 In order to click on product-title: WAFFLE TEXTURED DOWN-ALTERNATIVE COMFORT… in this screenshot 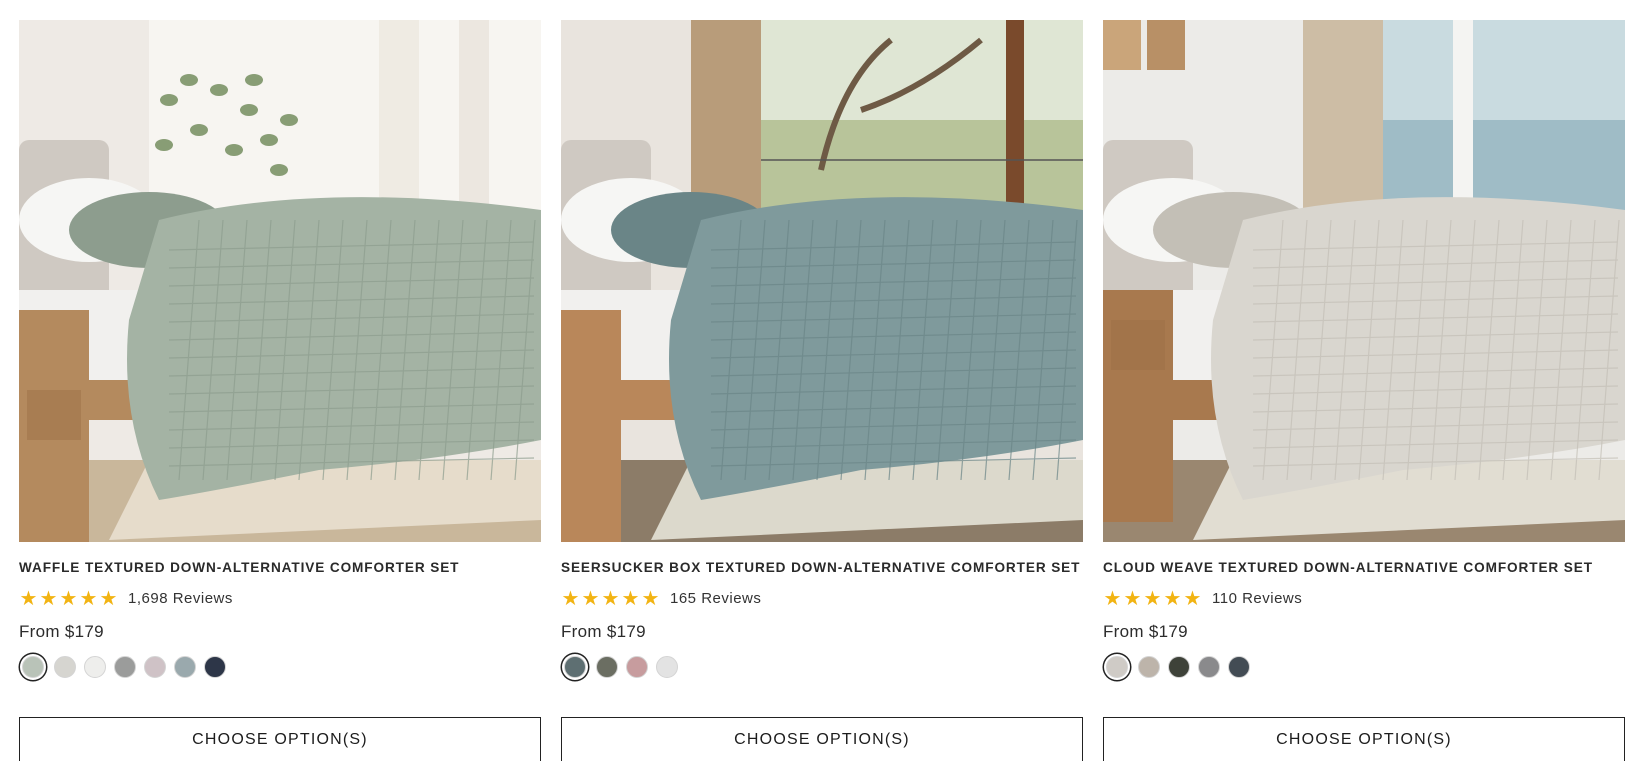, I will do `click(280, 569)`.